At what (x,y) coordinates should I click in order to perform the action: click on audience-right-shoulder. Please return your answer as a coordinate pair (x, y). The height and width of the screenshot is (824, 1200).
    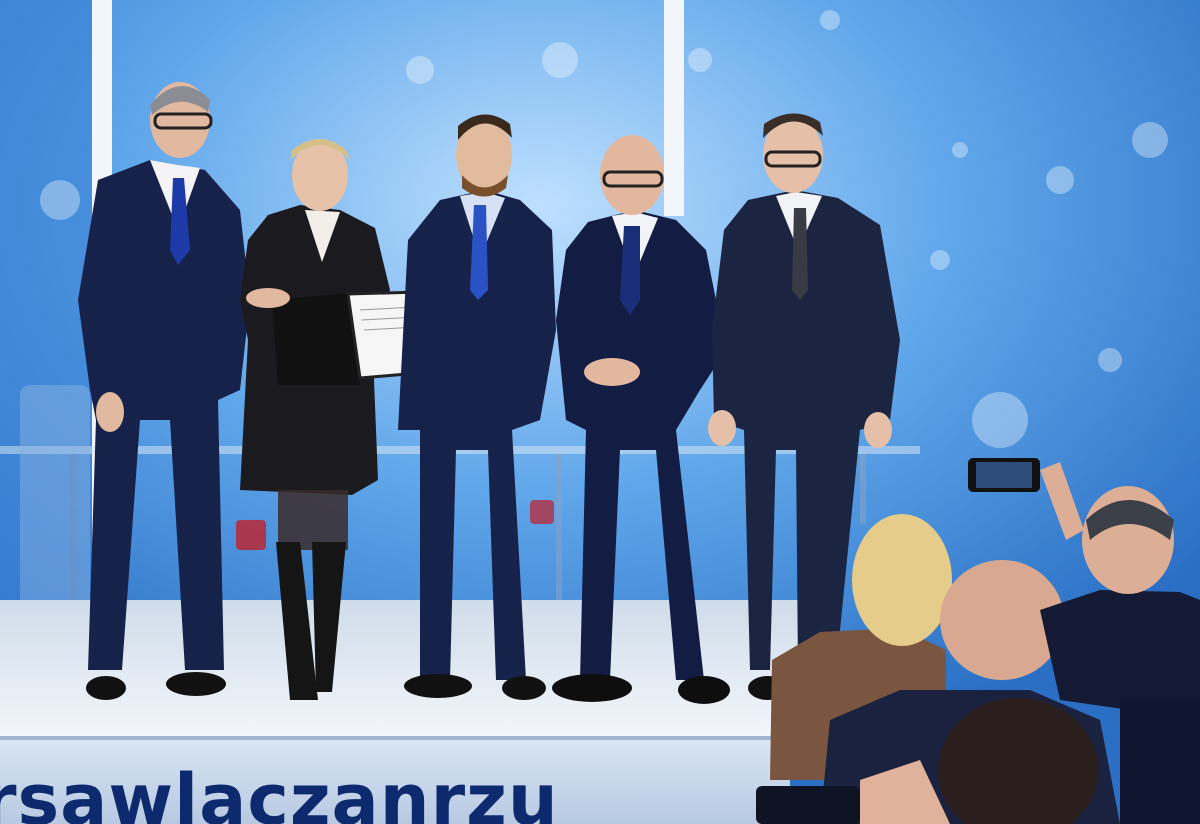
    Looking at the image, I should click on (1160, 762).